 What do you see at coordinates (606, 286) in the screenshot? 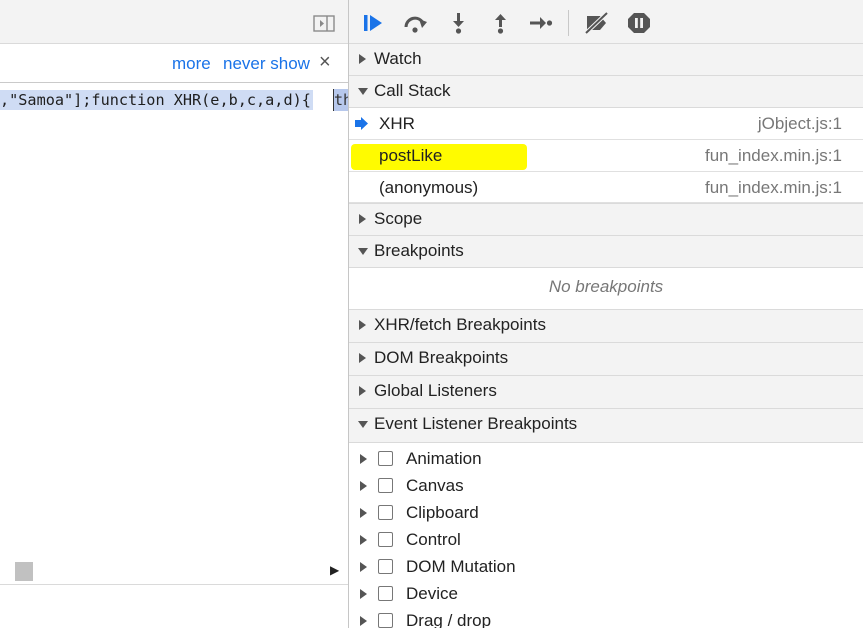
I see `empty-message: No breakpoints` at bounding box center [606, 286].